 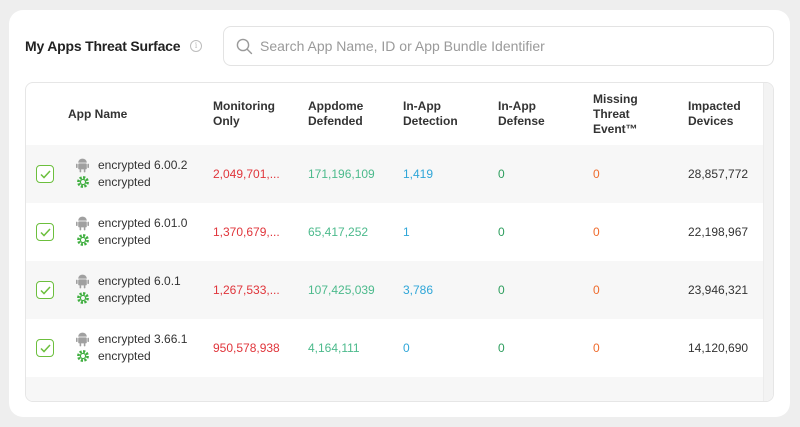 What do you see at coordinates (768, 242) in the screenshot?
I see `table-scrollbar` at bounding box center [768, 242].